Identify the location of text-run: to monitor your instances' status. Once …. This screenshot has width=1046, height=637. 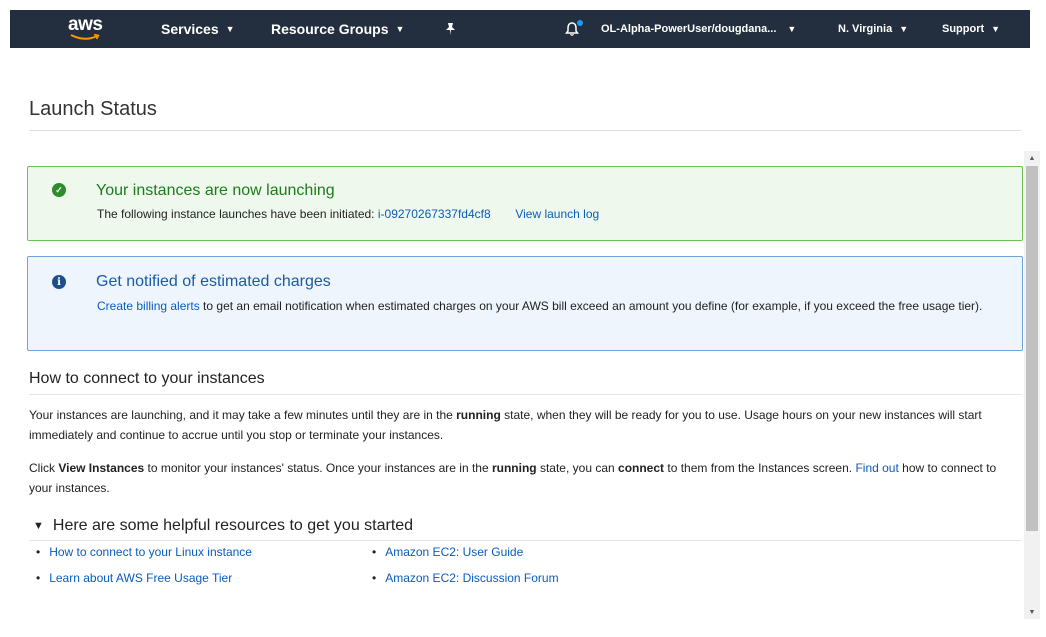
(318, 468).